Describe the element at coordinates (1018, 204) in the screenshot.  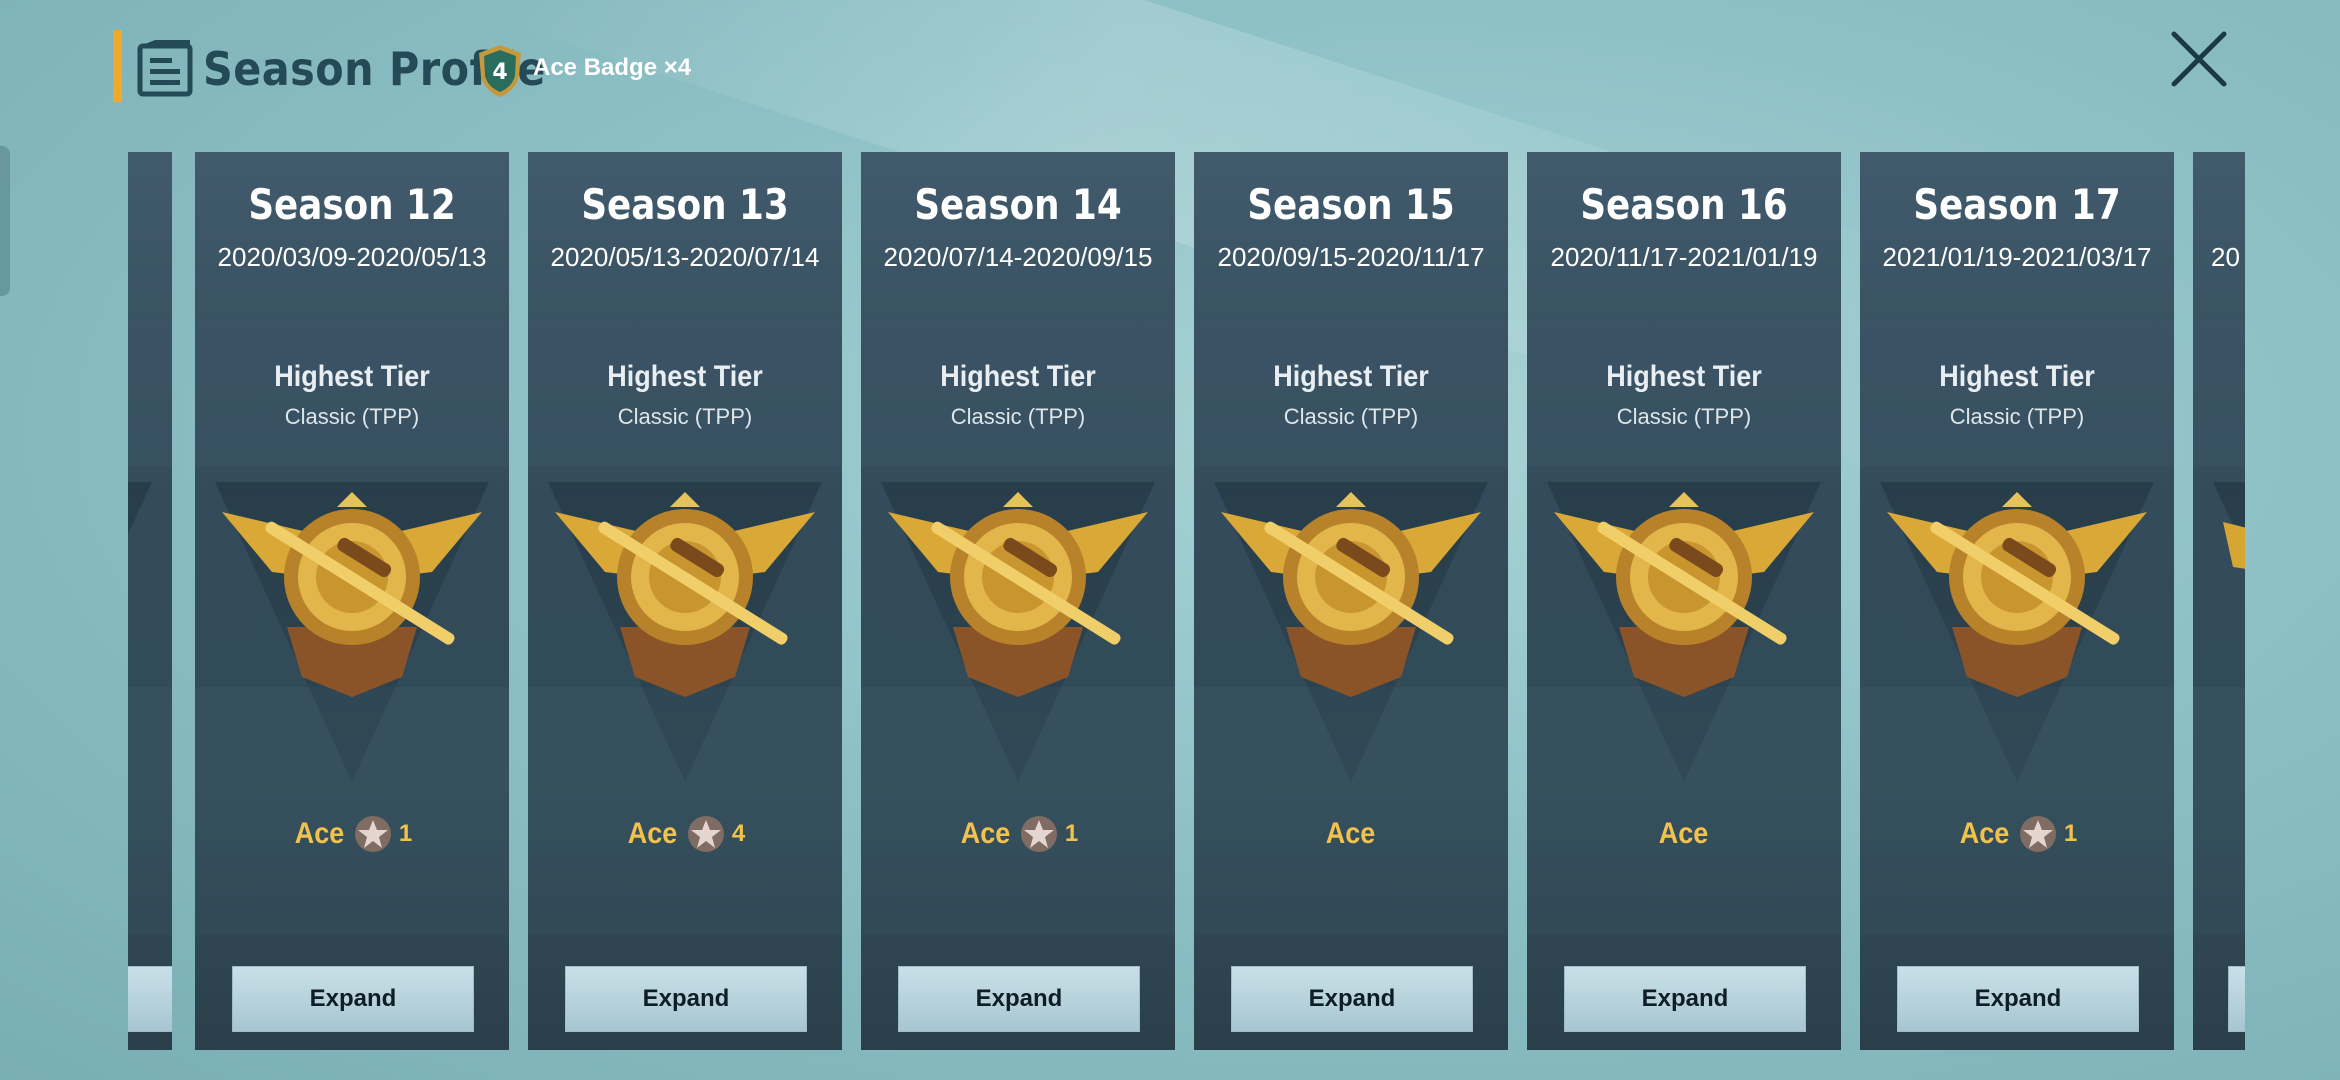
I see `season-name: Season 14` at that location.